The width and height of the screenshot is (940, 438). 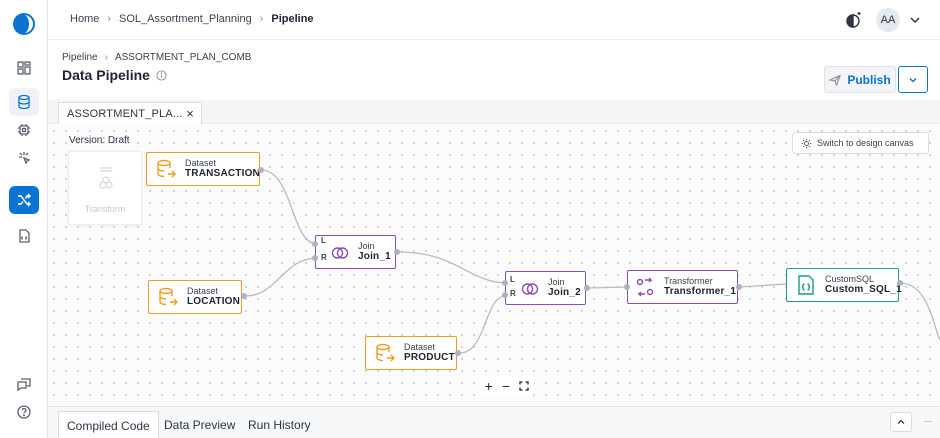 What do you see at coordinates (835, 79) in the screenshot?
I see `send-icon` at bounding box center [835, 79].